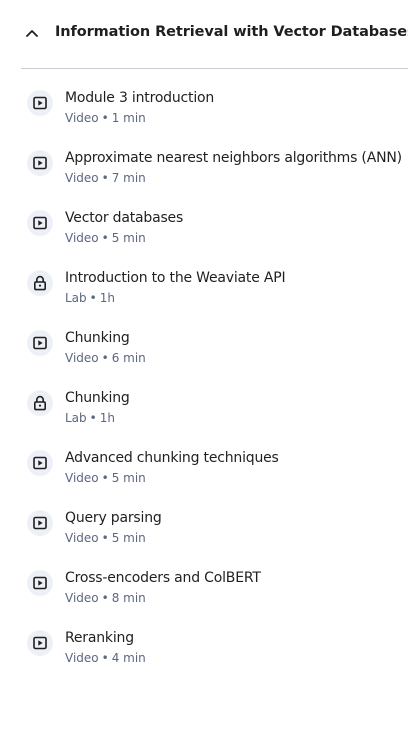  I want to click on item-title: Cross-encoders and ColBERT, so click(232, 578).